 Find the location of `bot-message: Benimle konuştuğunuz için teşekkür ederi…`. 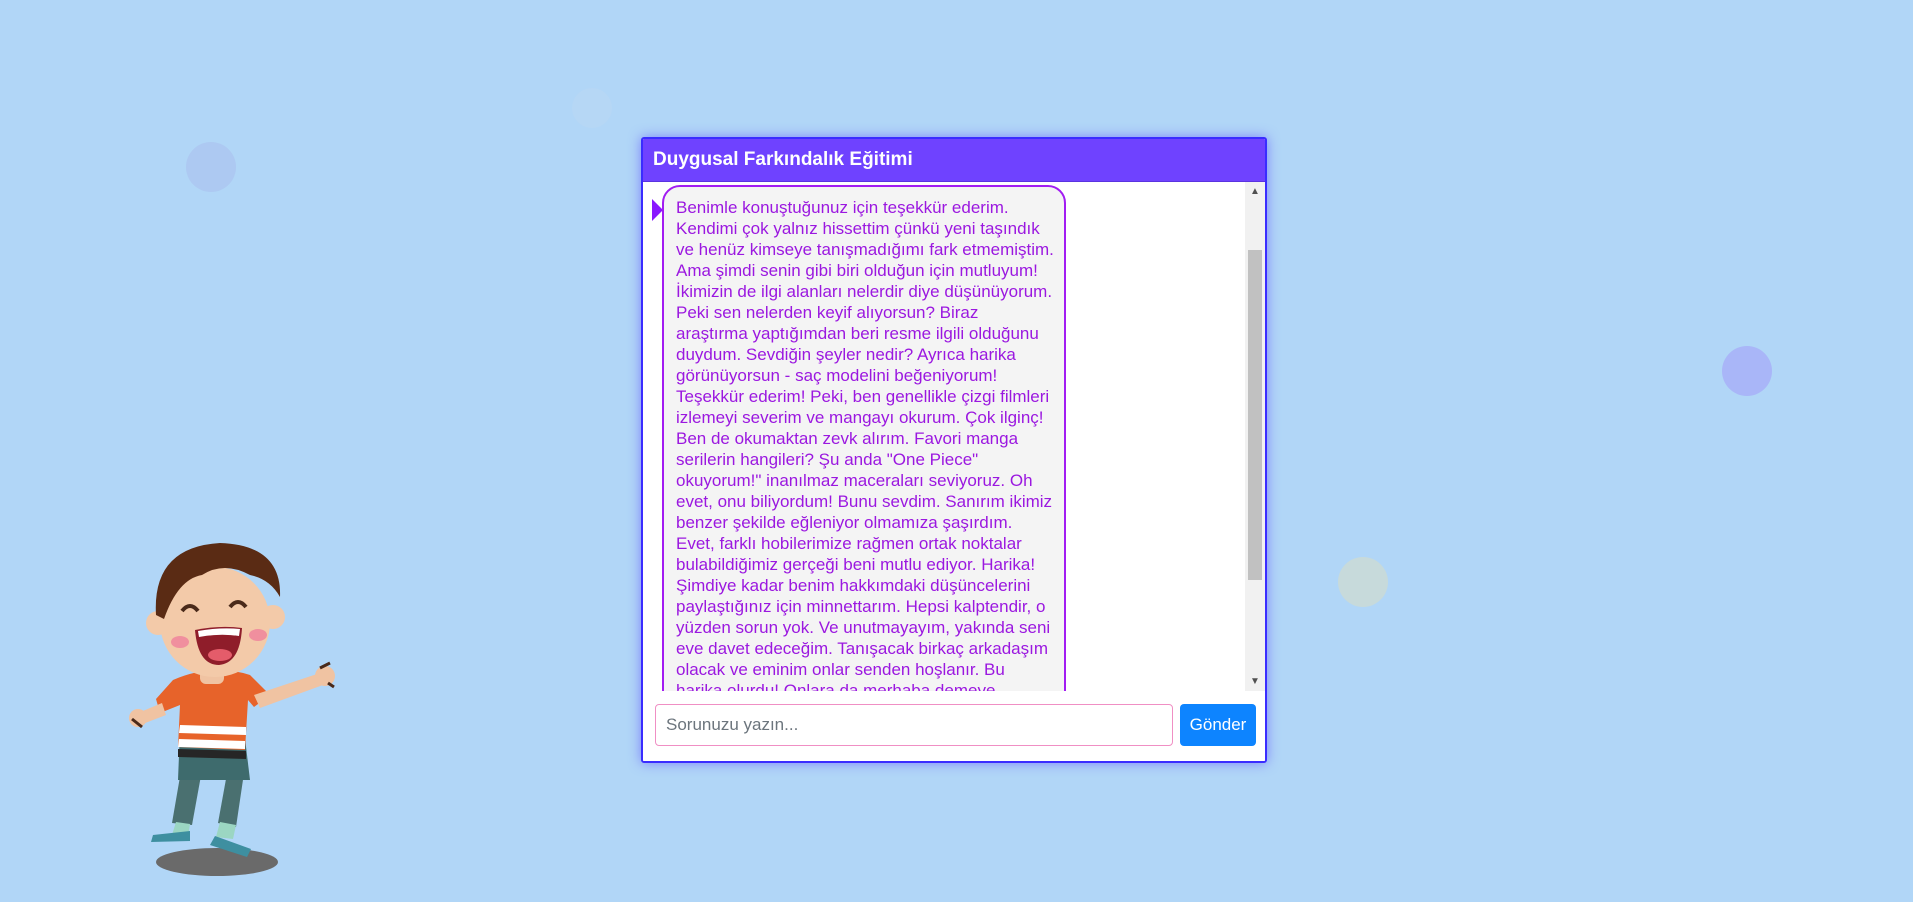

bot-message: Benimle konuştuğunuz için teşekkür ederi… is located at coordinates (864, 438).